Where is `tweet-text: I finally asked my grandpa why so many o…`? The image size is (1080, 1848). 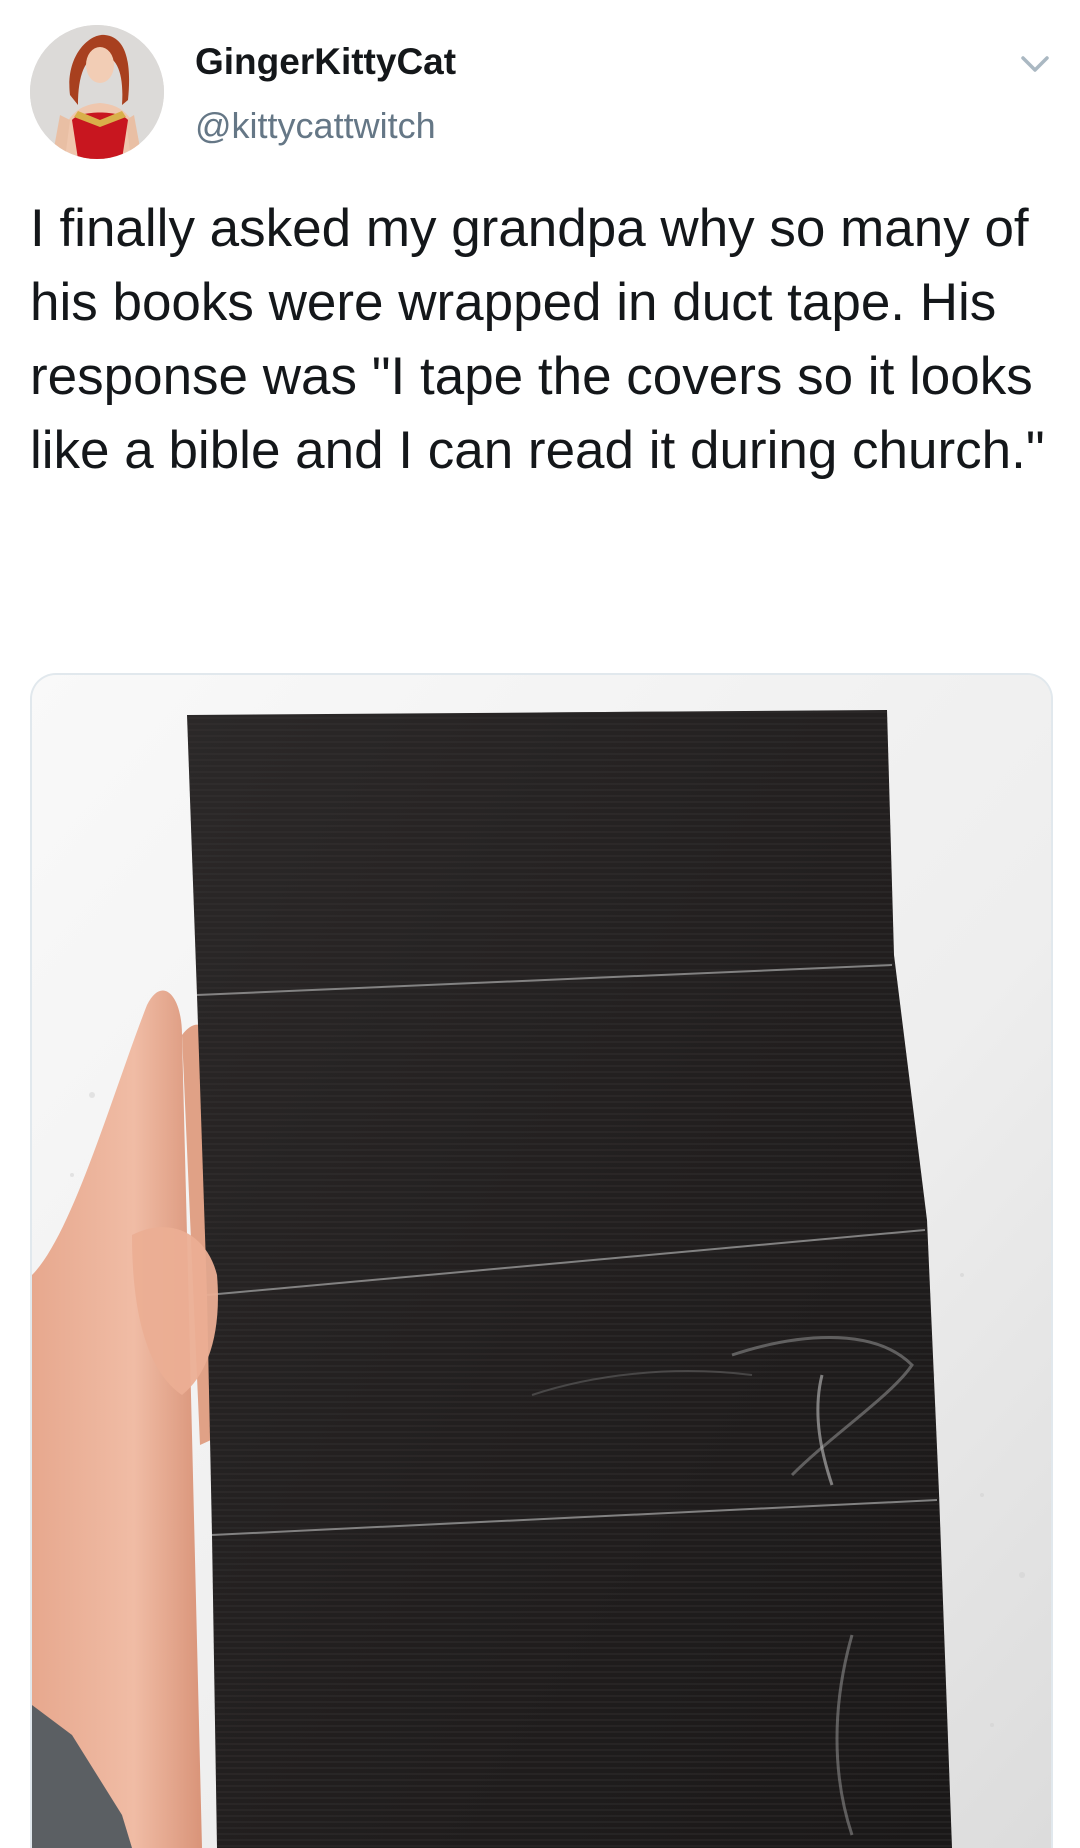
tweet-text: I finally asked my grandpa why so many o… is located at coordinates (537, 339).